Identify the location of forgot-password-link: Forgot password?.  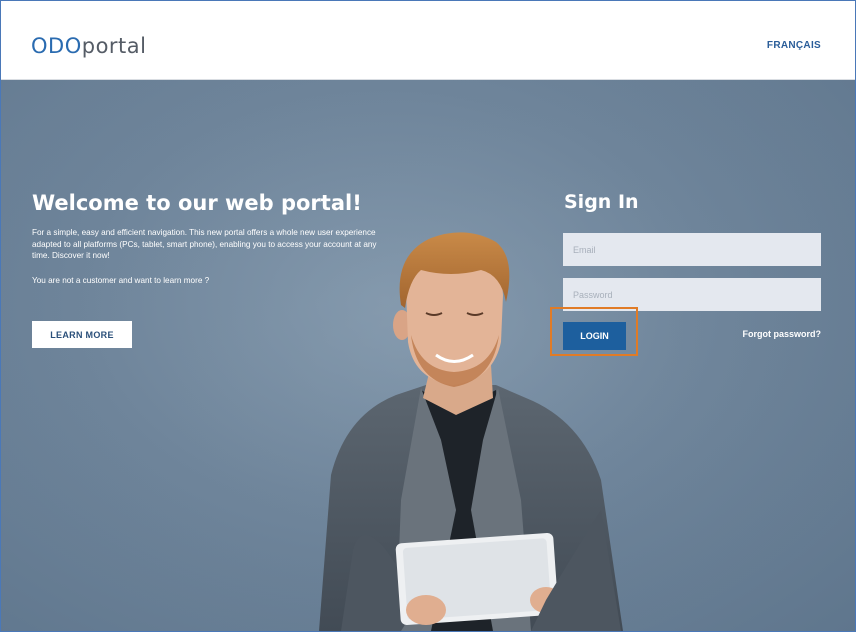
(782, 334).